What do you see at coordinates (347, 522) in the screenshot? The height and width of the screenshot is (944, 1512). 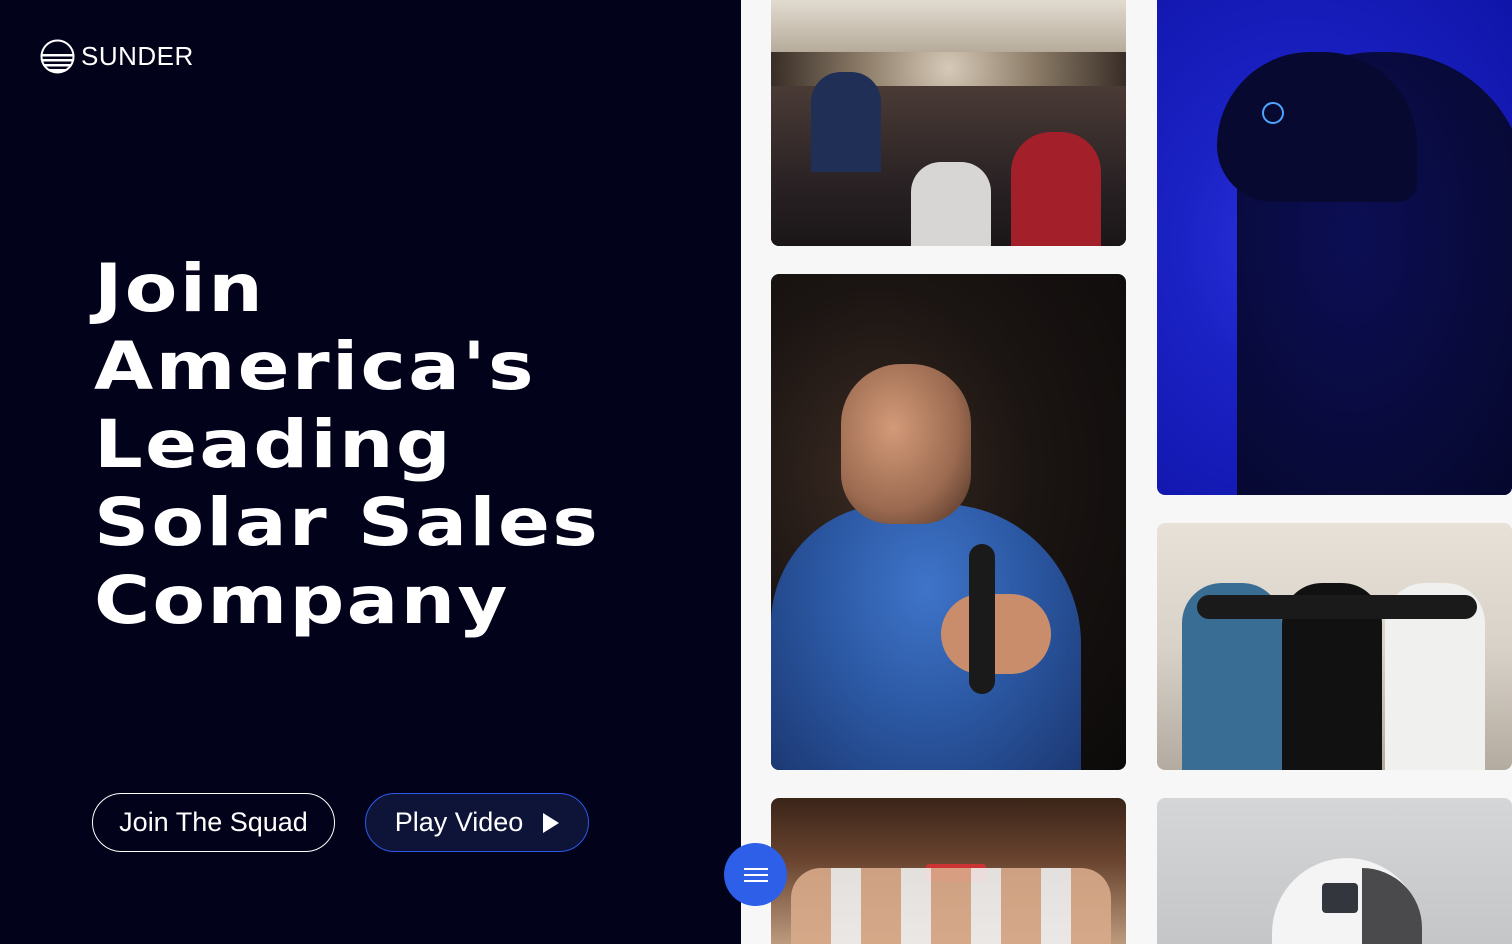 I see `headline-line: Solar Sales` at bounding box center [347, 522].